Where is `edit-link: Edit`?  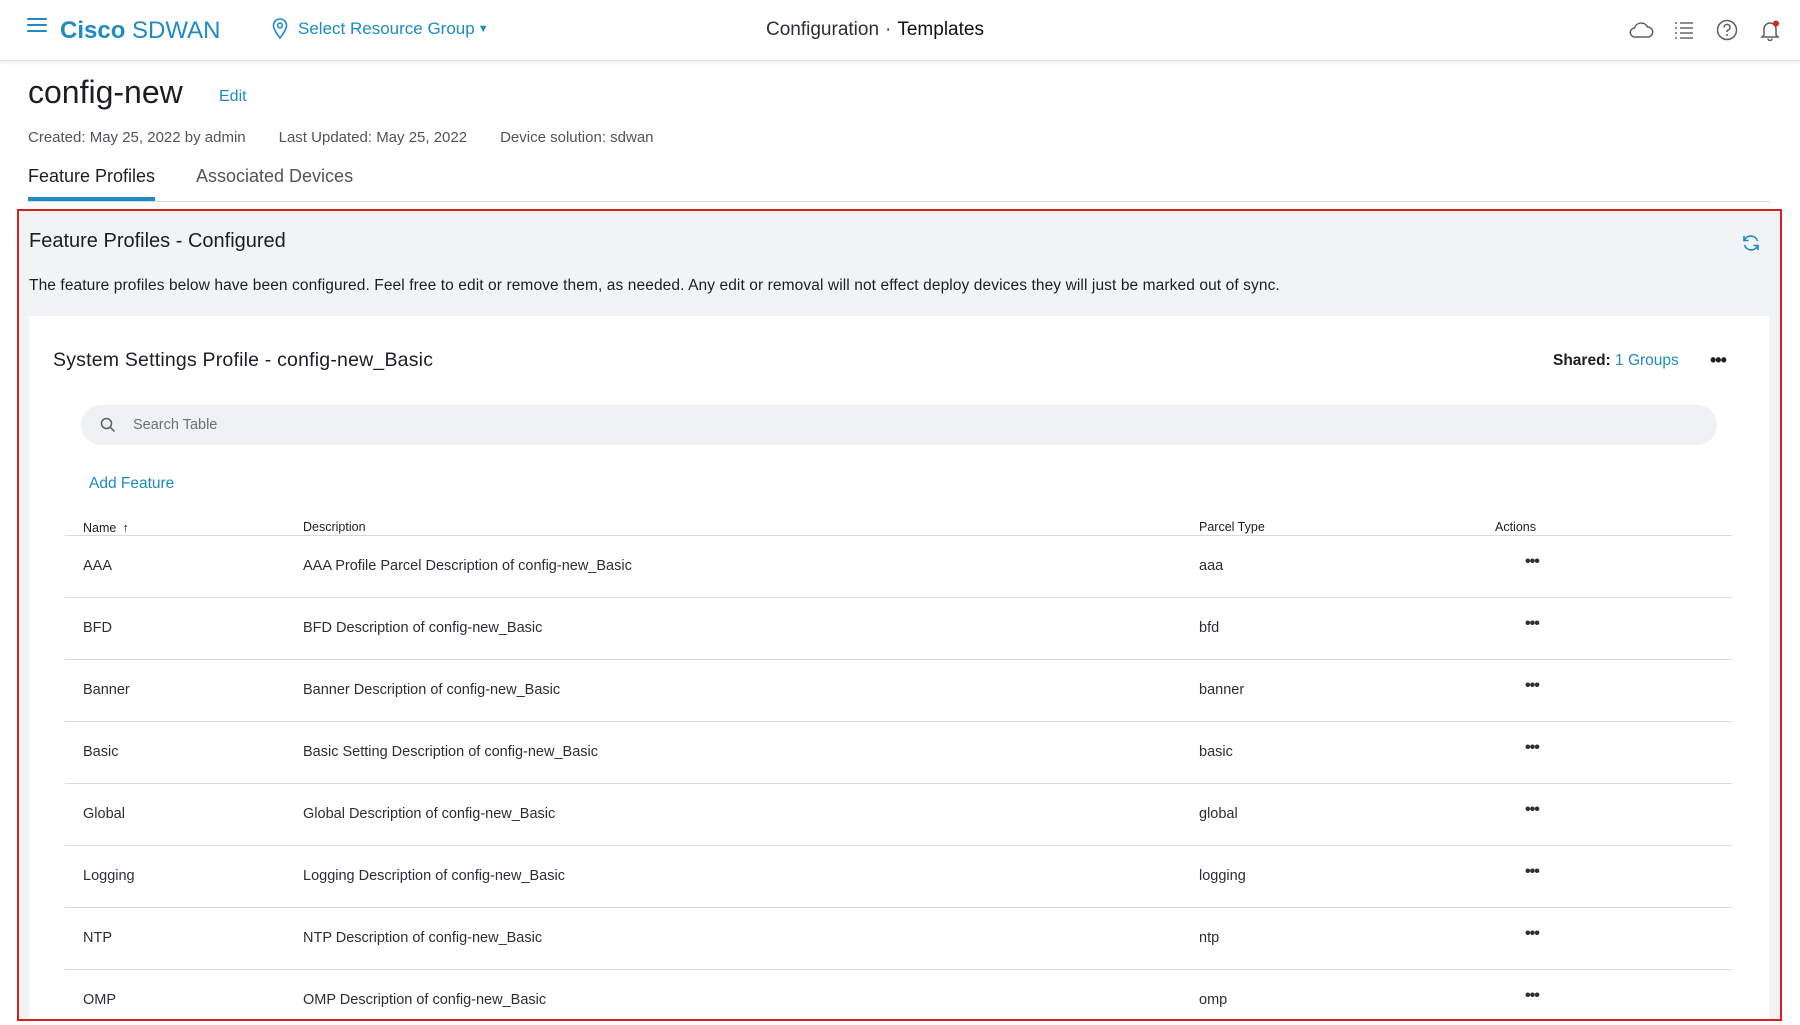 edit-link: Edit is located at coordinates (233, 97).